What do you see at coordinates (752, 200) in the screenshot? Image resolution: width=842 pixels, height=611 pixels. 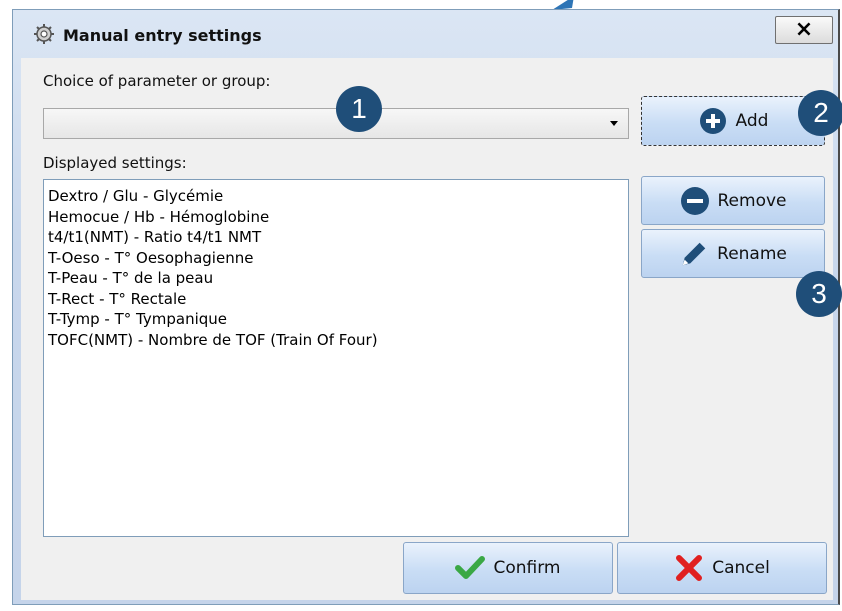 I see `remove-button-label: Remove` at bounding box center [752, 200].